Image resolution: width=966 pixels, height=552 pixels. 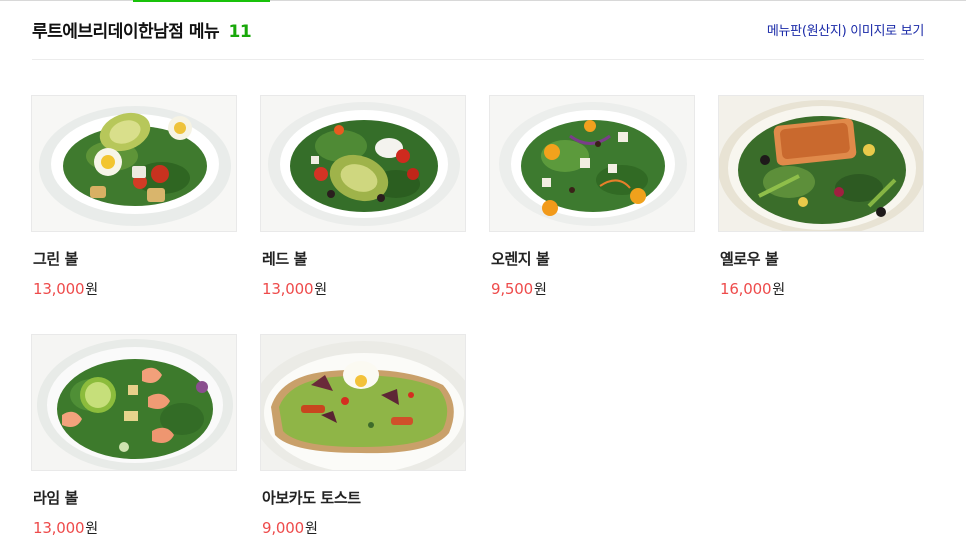 I want to click on menu-item-card: 옐로우 볼 16,000원, so click(x=821, y=197).